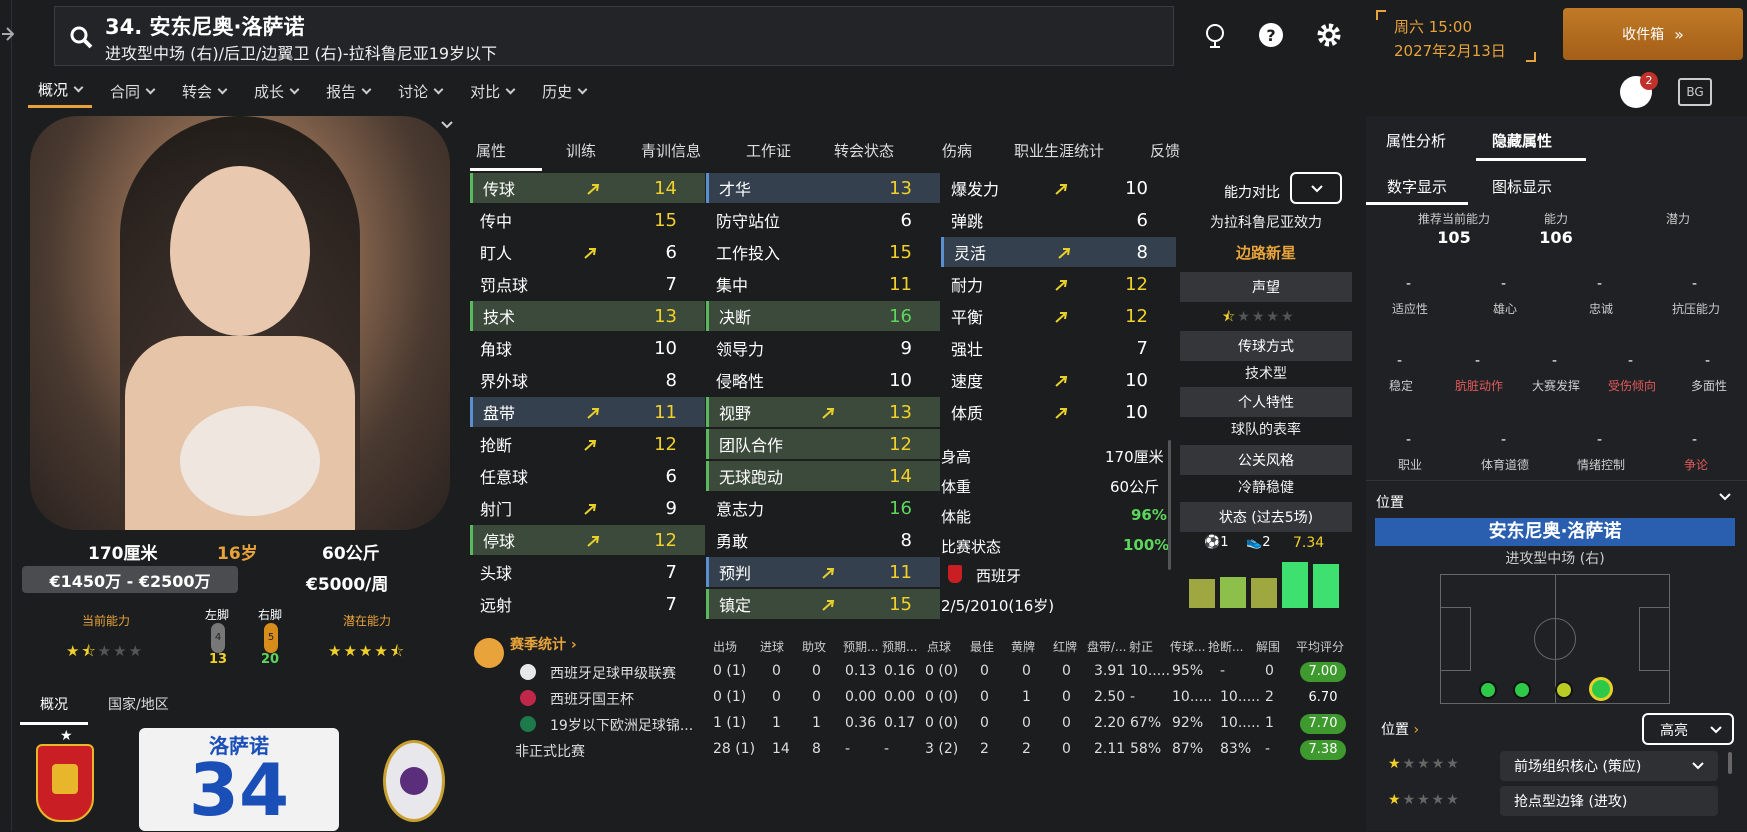 The width and height of the screenshot is (1747, 832). Describe the element at coordinates (1522, 140) in the screenshot. I see `tab-hidden-attributes: 隐藏属性` at that location.